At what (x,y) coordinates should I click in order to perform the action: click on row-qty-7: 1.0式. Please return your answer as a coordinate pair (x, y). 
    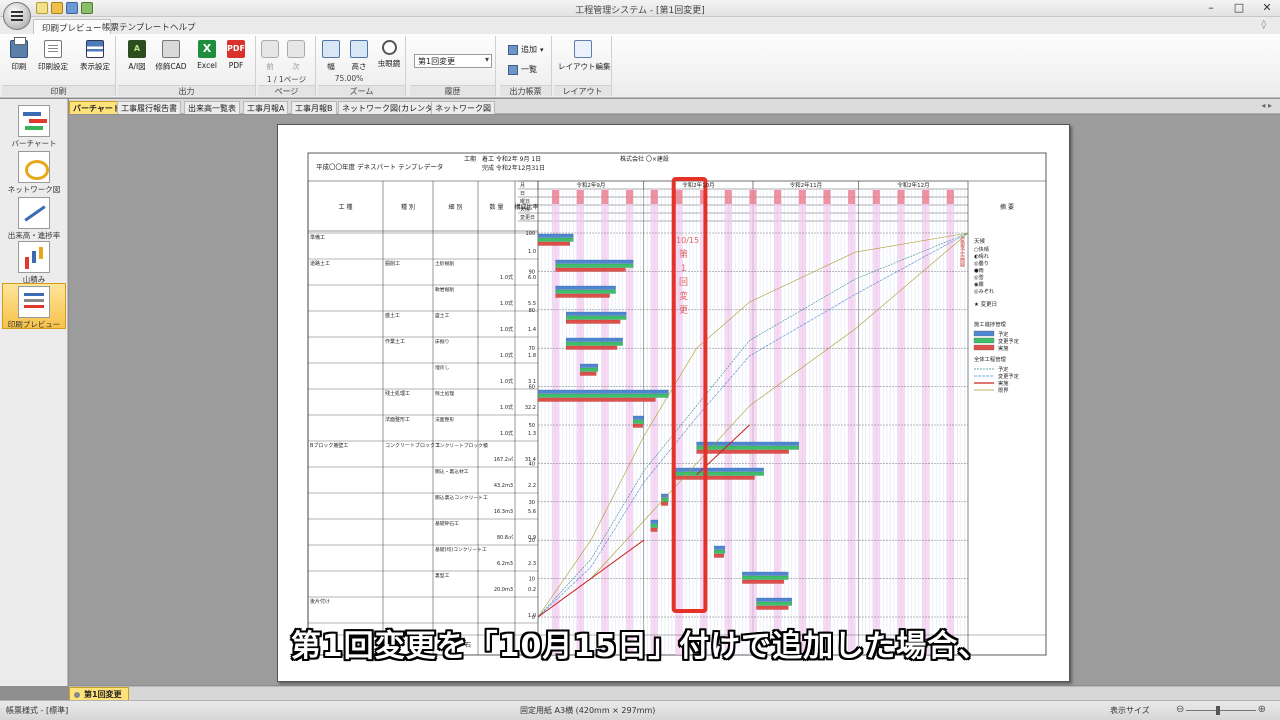
    Looking at the image, I should click on (506, 433).